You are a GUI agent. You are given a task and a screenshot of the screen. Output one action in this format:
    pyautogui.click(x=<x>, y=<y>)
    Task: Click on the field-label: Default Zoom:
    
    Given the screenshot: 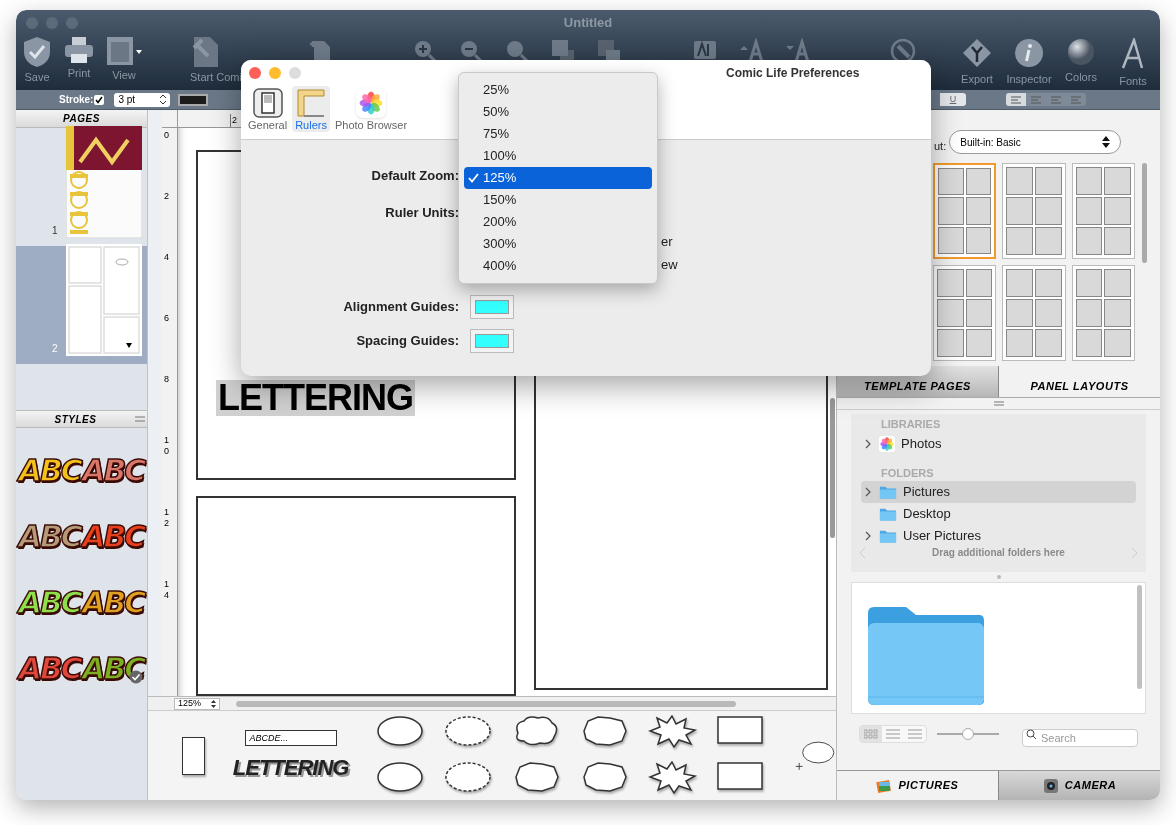 What is the action you would take?
    pyautogui.click(x=414, y=176)
    